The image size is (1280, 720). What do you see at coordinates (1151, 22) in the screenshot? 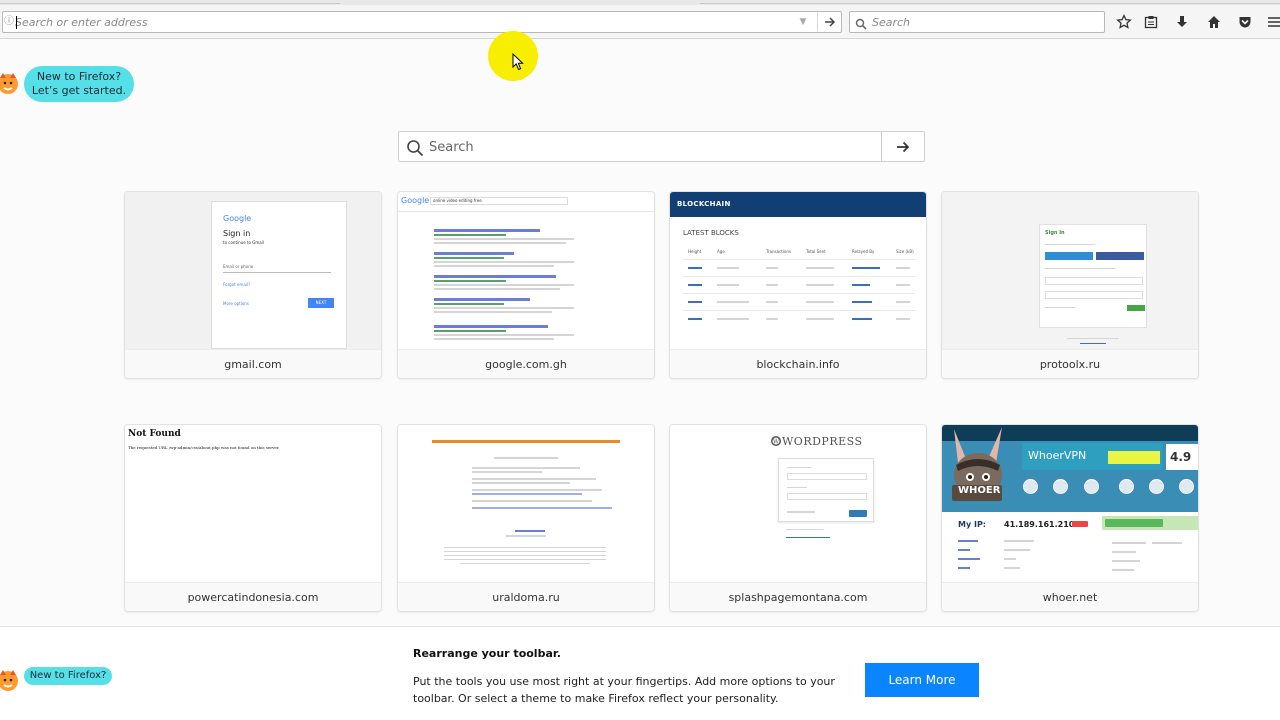
I see `reading-list-icon` at bounding box center [1151, 22].